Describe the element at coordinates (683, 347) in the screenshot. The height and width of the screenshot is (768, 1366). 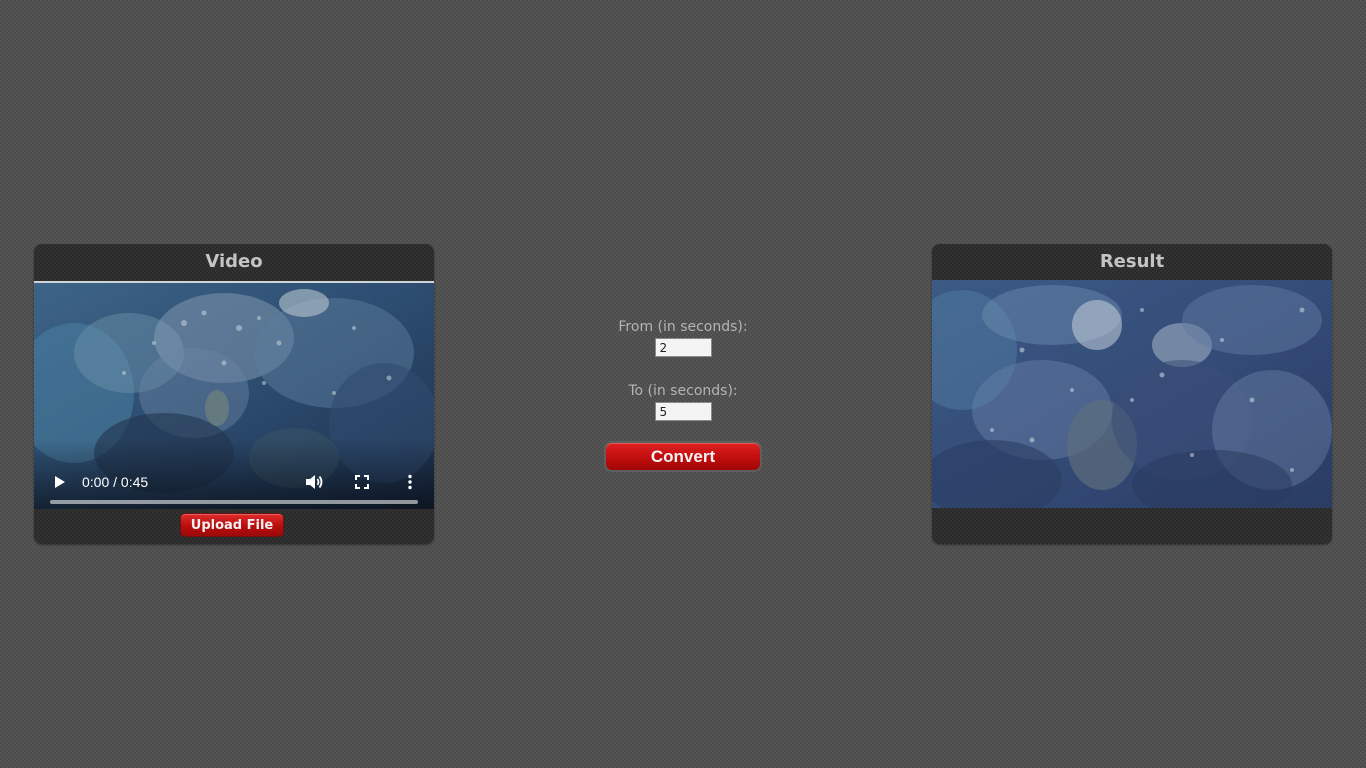
I see `from-seconds-input` at that location.